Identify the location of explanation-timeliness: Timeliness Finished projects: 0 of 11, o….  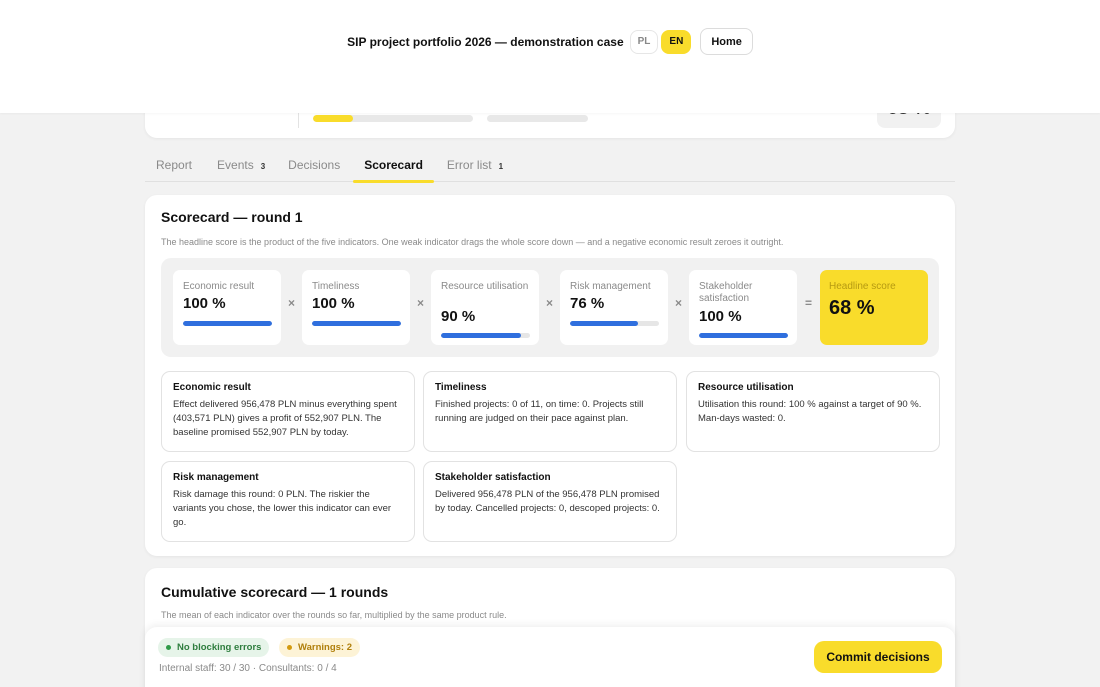
(550, 411).